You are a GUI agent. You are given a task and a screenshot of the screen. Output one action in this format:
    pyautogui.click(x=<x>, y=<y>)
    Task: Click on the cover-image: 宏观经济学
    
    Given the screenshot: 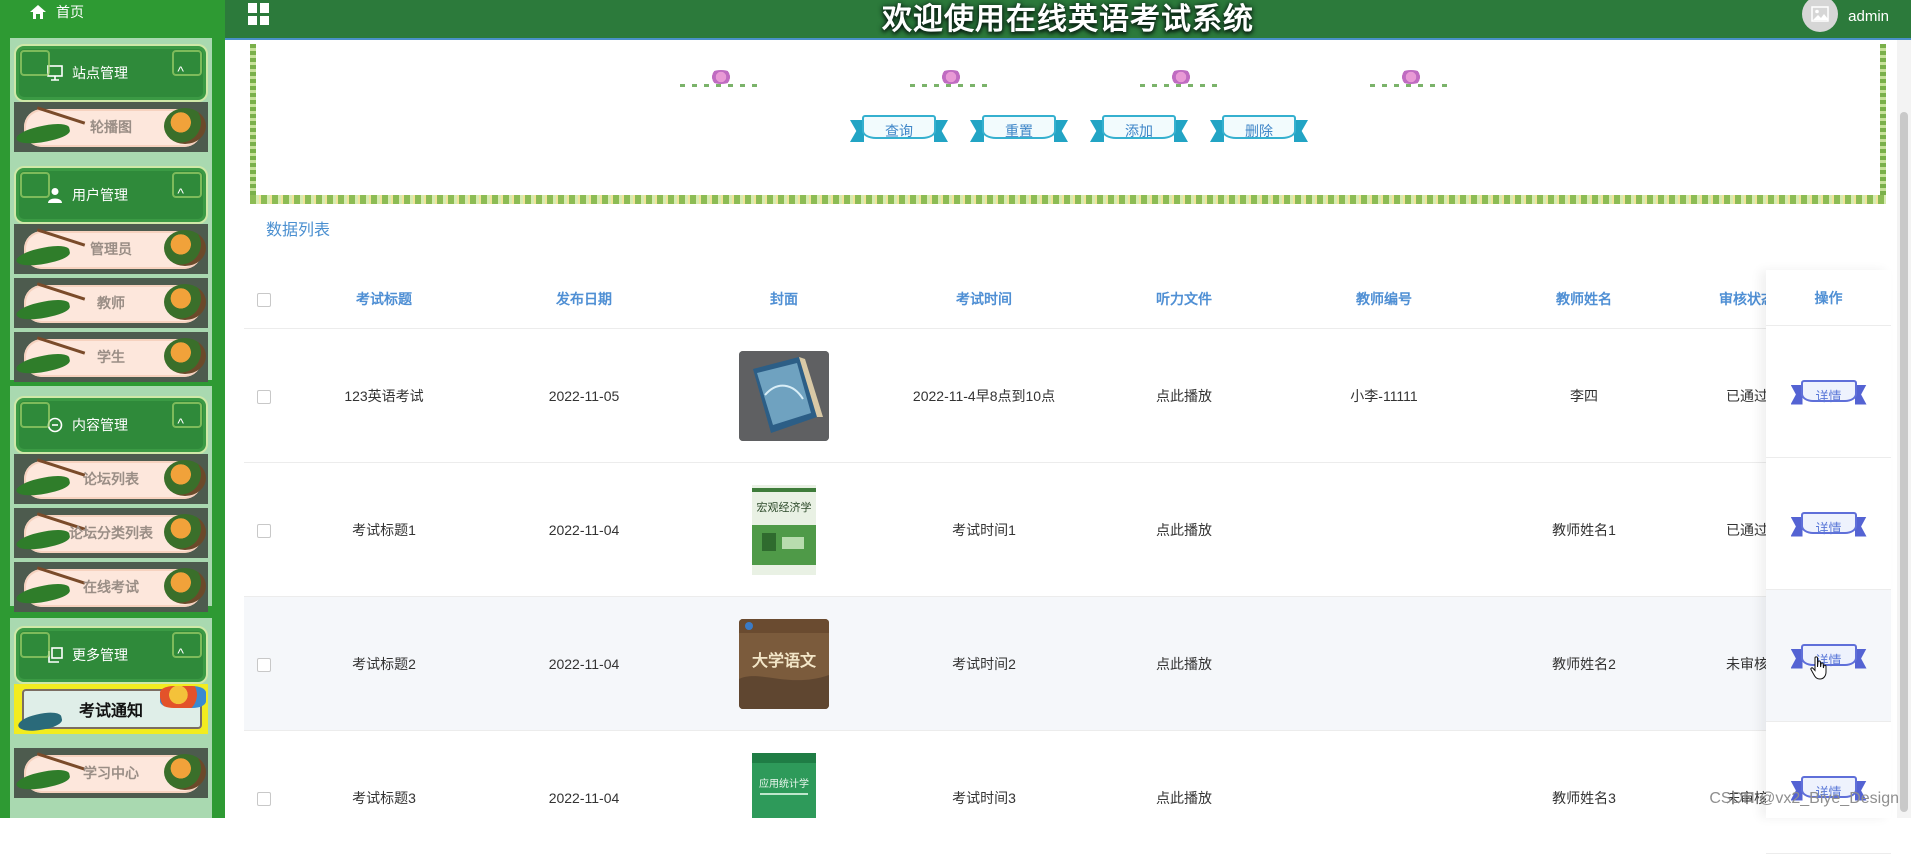 What is the action you would take?
    pyautogui.click(x=784, y=529)
    